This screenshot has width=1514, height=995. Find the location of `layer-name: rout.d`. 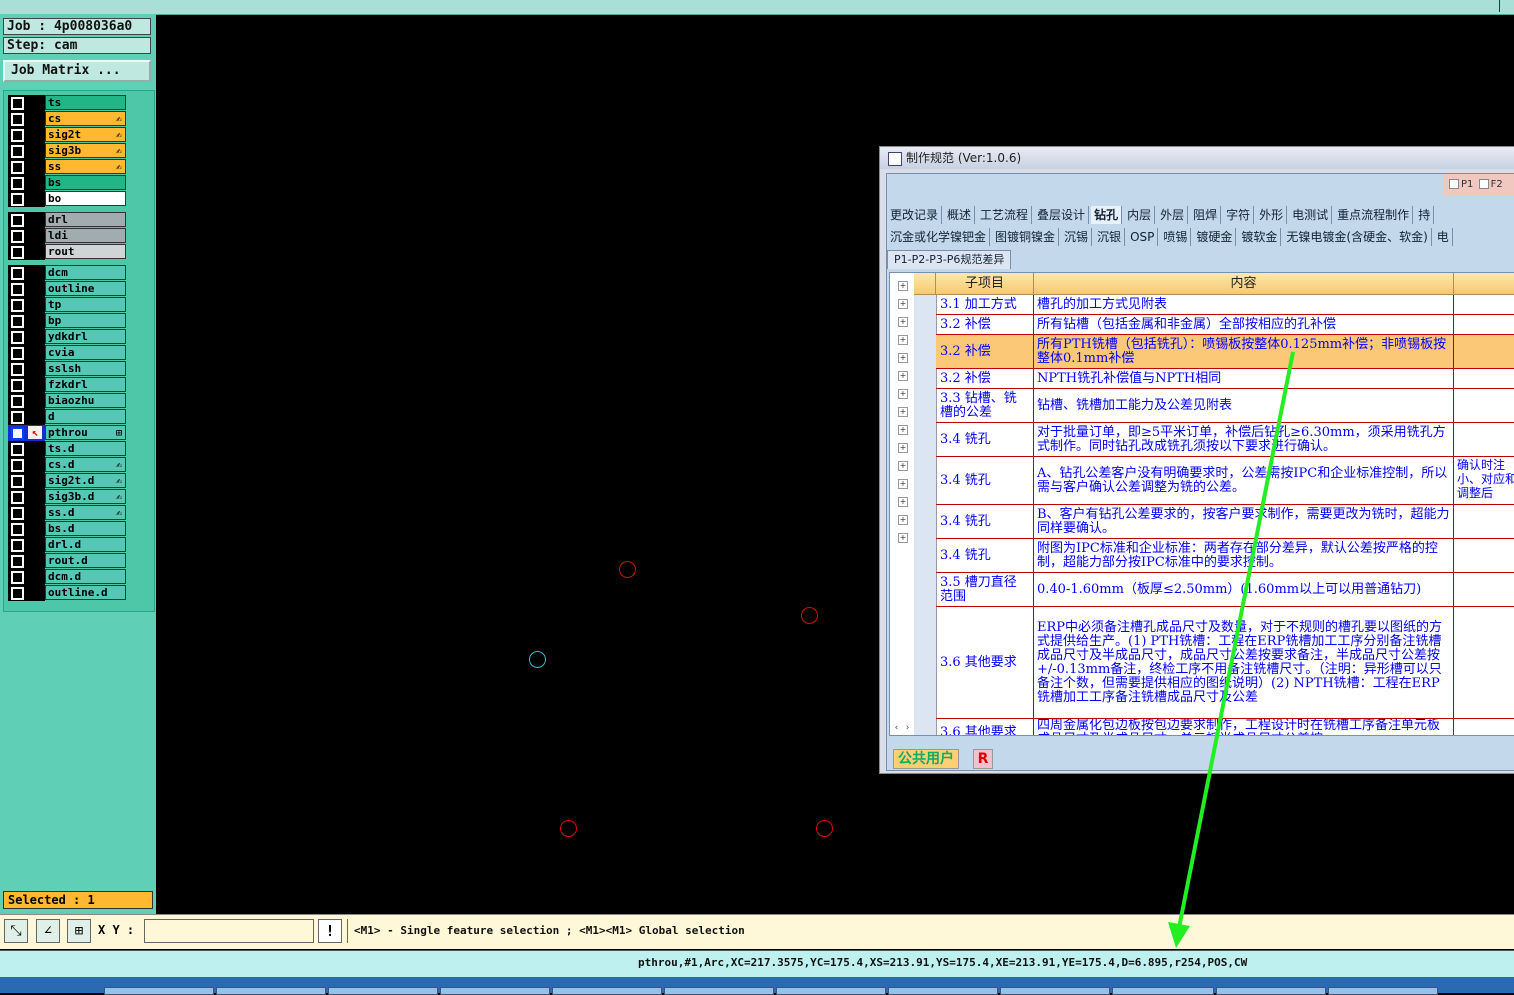

layer-name: rout.d is located at coordinates (85, 560).